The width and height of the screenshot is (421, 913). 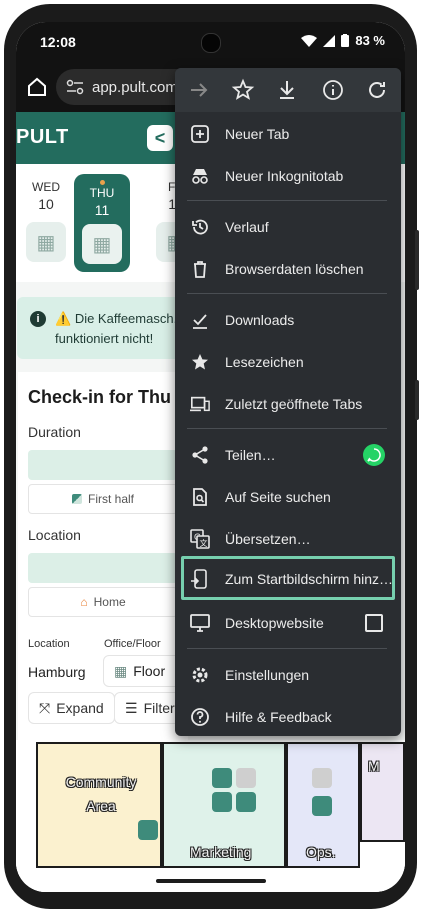 I want to click on wifi-icon, so click(x=309, y=40).